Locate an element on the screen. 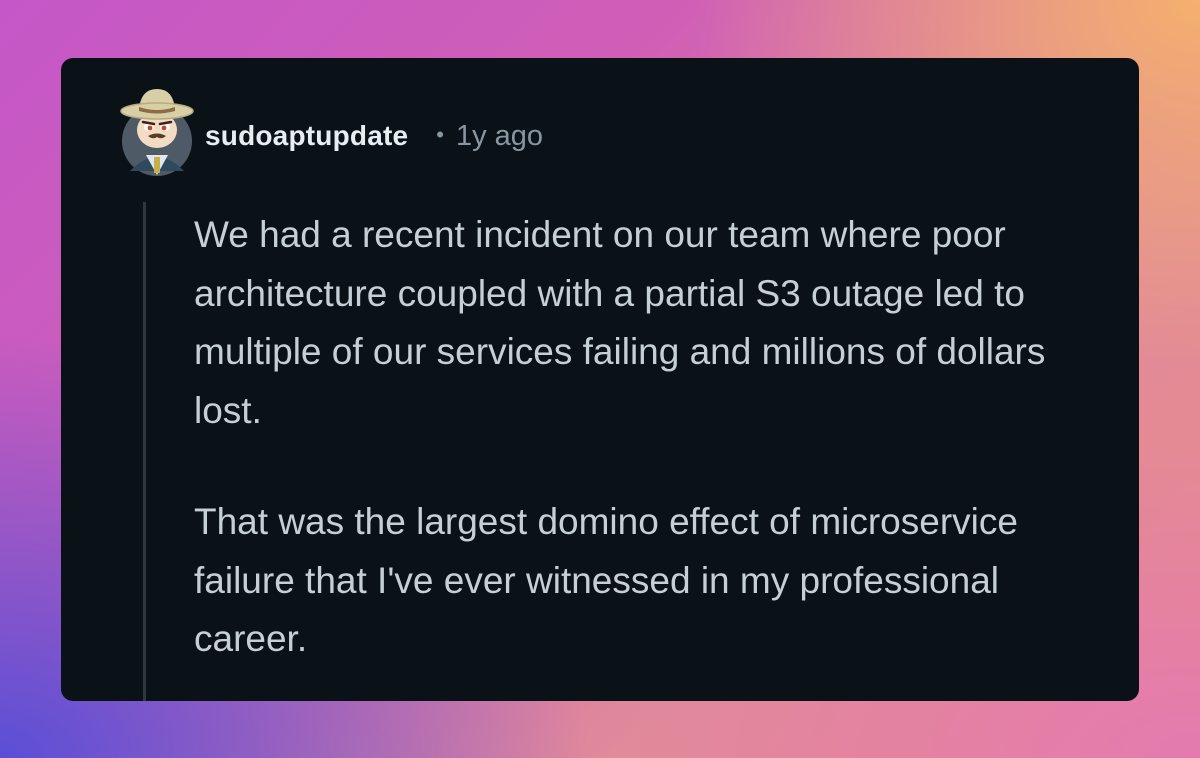 The image size is (1200, 758). snoo-cowboy-avatar-icon is located at coordinates (157, 132).